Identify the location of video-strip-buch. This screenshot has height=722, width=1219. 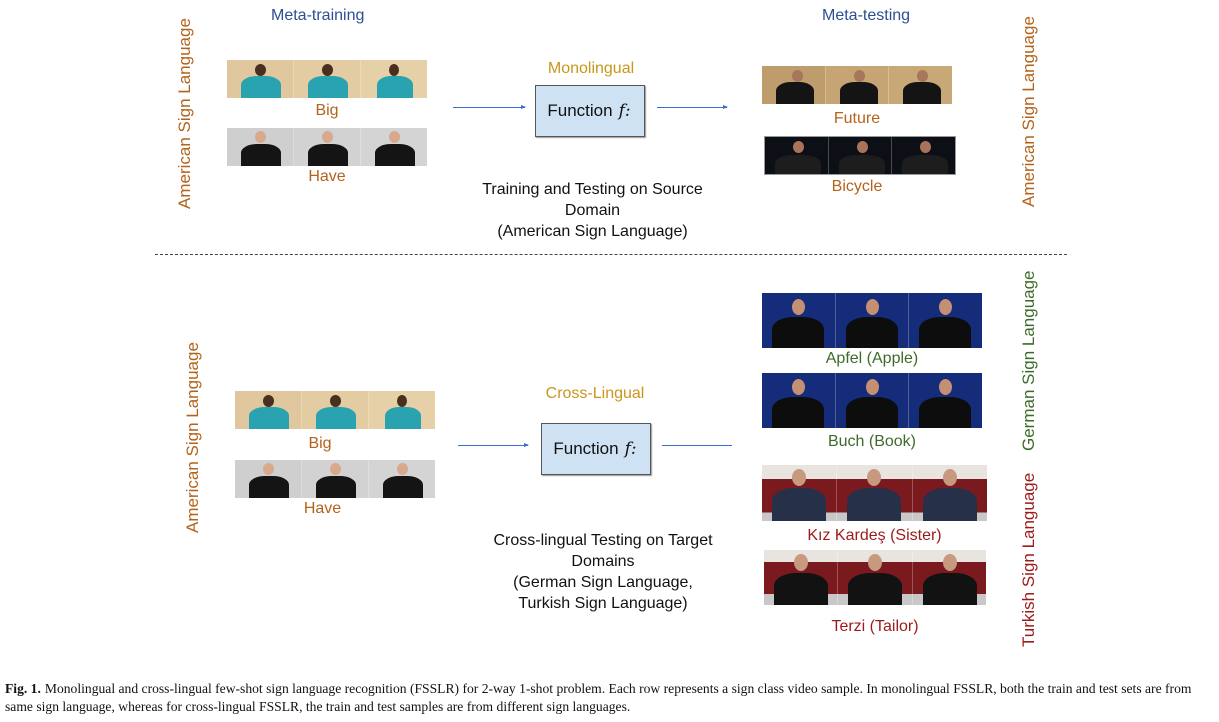
(872, 400).